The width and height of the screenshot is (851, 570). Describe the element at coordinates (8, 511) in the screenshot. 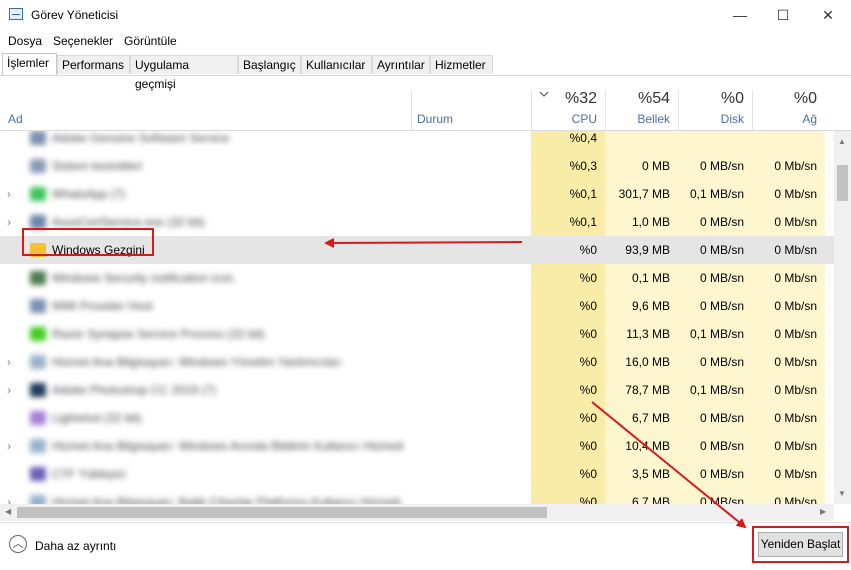

I see `scroll-left-icon: ◀` at that location.